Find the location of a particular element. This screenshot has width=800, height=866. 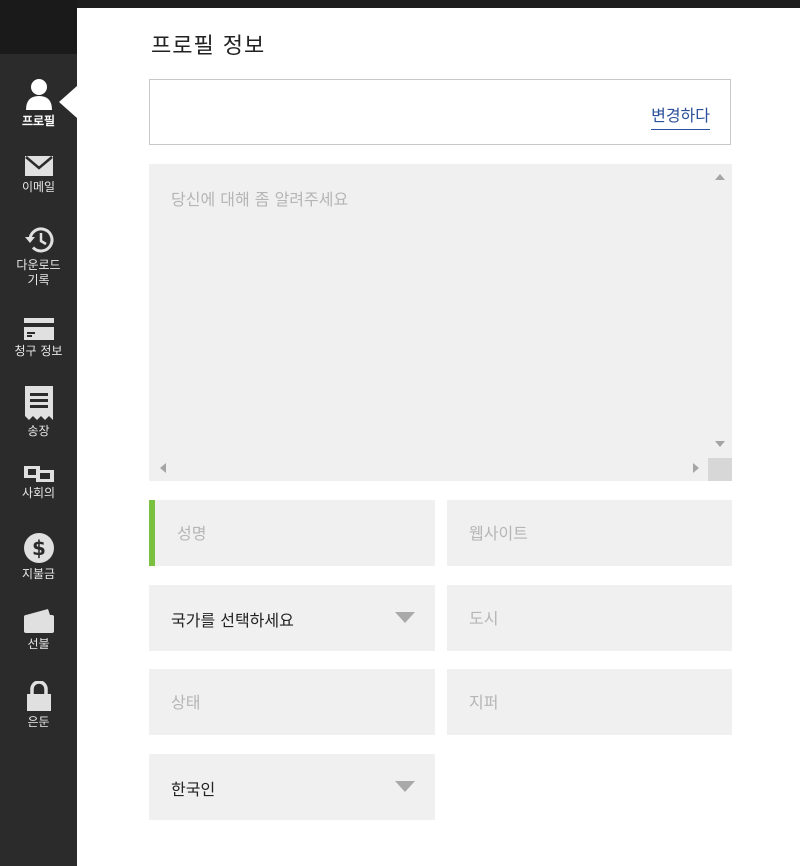

sidebar-item-label: 지불금 is located at coordinates (38, 574).